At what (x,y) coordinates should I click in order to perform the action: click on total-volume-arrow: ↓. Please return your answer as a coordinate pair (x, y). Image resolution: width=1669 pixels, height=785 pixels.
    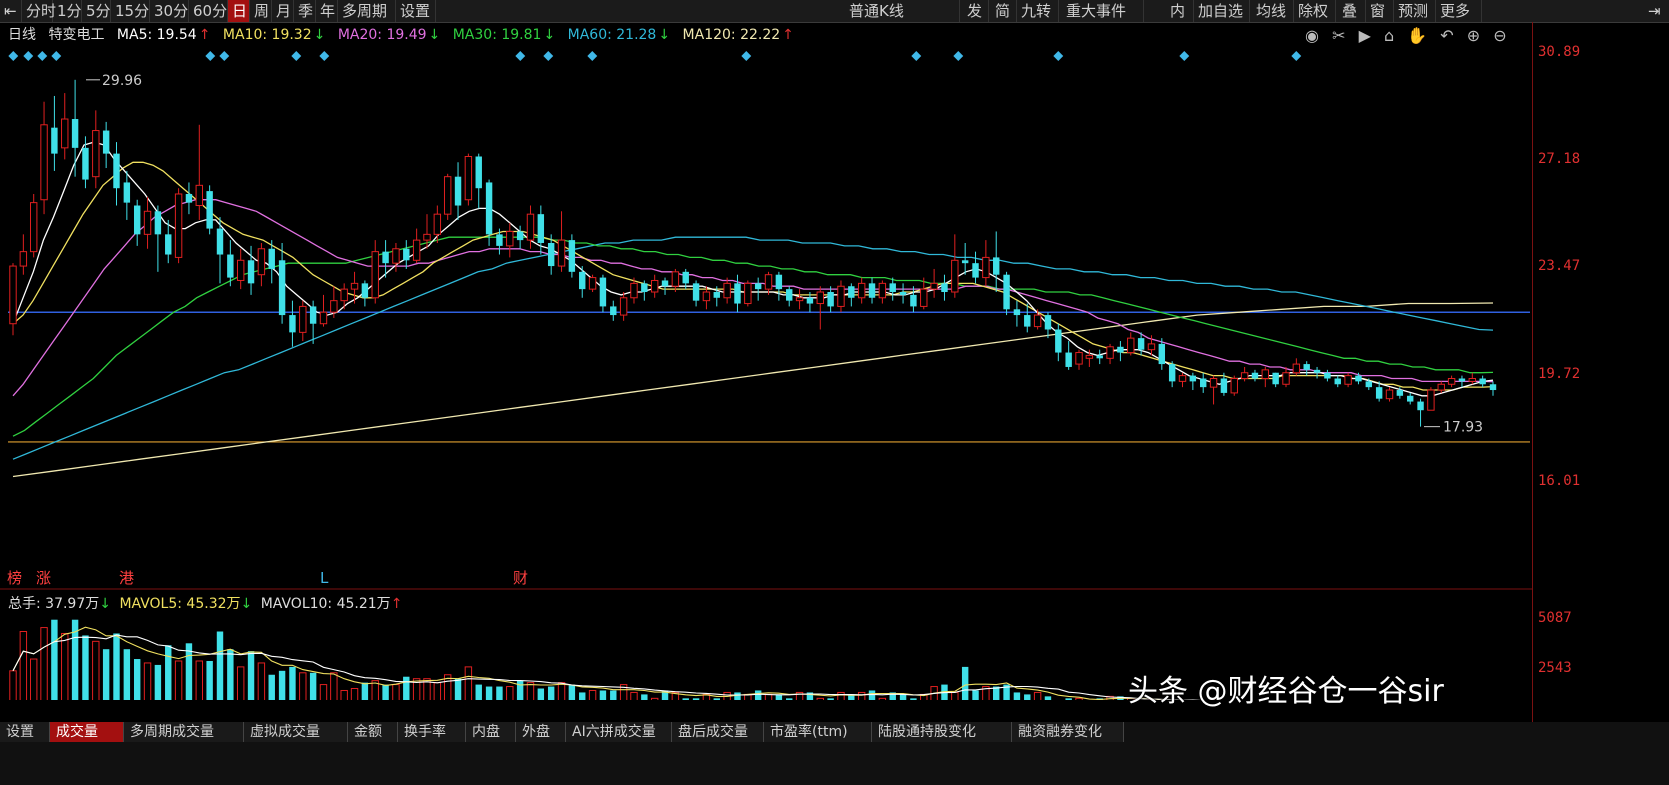
    Looking at the image, I should click on (105, 604).